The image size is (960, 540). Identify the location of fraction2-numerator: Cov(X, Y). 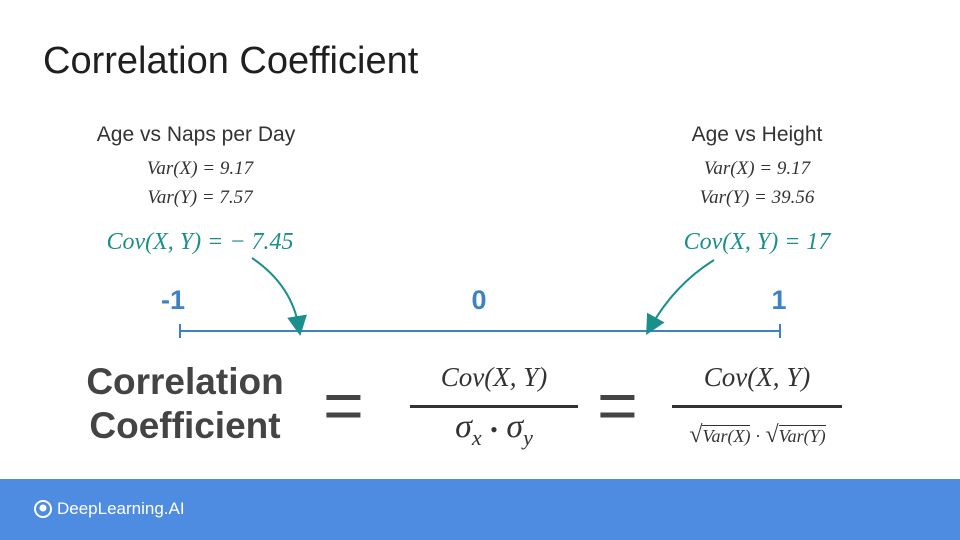
(757, 377).